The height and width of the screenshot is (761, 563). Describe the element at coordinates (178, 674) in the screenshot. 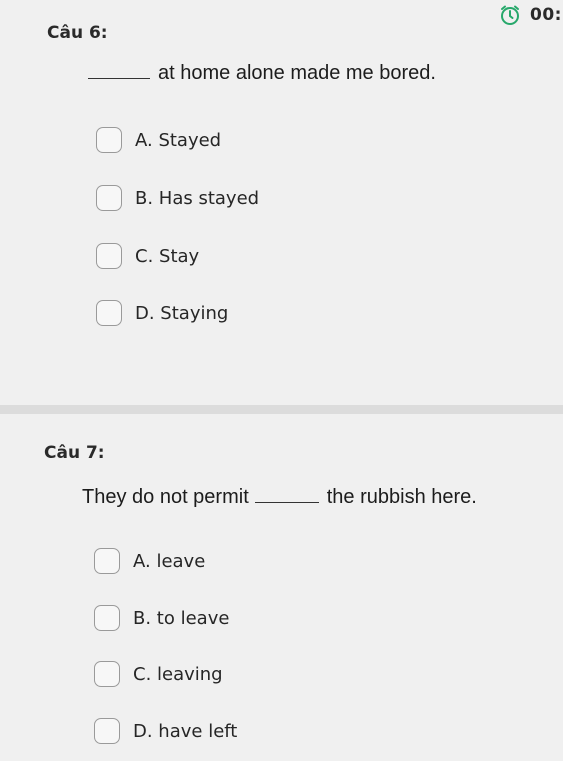

I see `option-label: C. leaving` at that location.